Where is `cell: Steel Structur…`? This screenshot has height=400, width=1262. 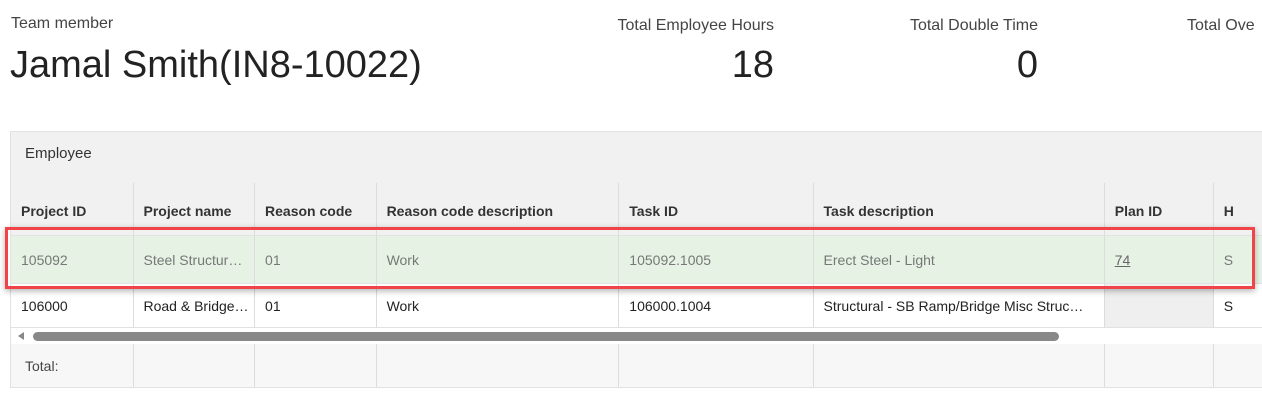
cell: Steel Structur… is located at coordinates (194, 260).